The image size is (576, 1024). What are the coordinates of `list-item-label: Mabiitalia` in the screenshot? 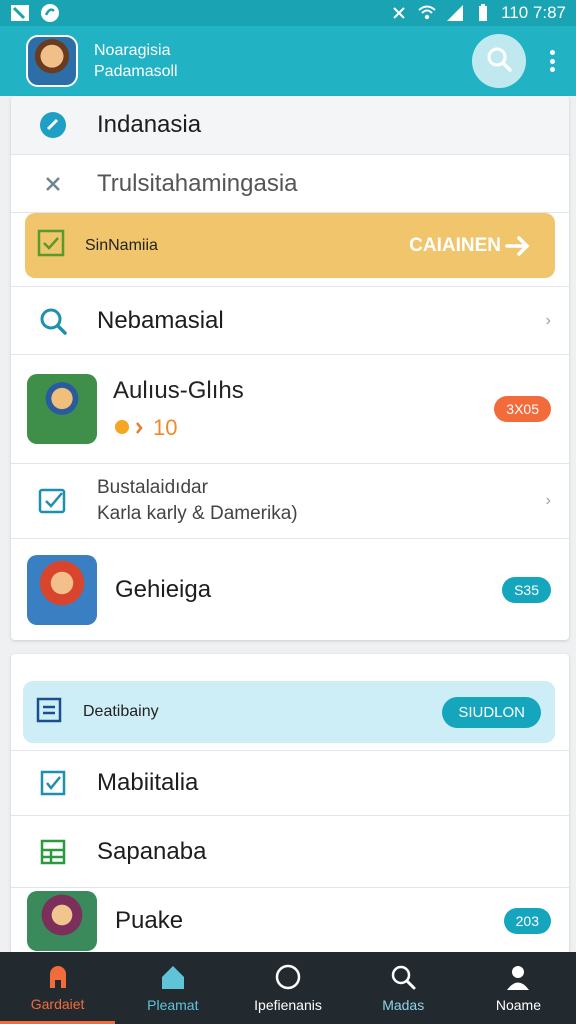 It's located at (148, 782).